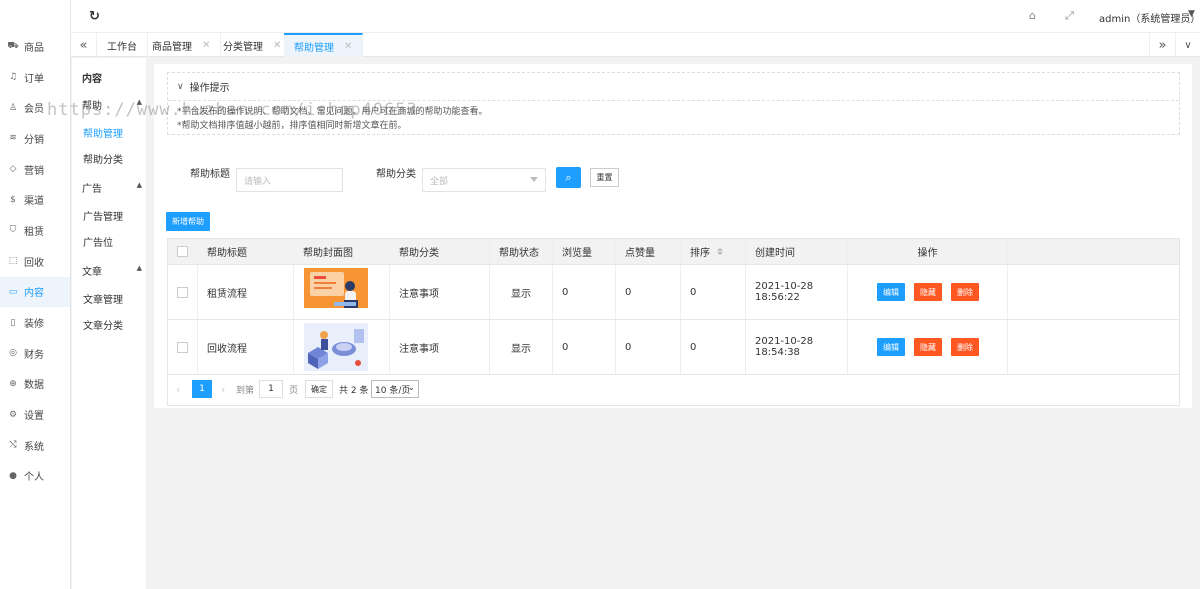  I want to click on column-header-label: 排序, so click(700, 253).